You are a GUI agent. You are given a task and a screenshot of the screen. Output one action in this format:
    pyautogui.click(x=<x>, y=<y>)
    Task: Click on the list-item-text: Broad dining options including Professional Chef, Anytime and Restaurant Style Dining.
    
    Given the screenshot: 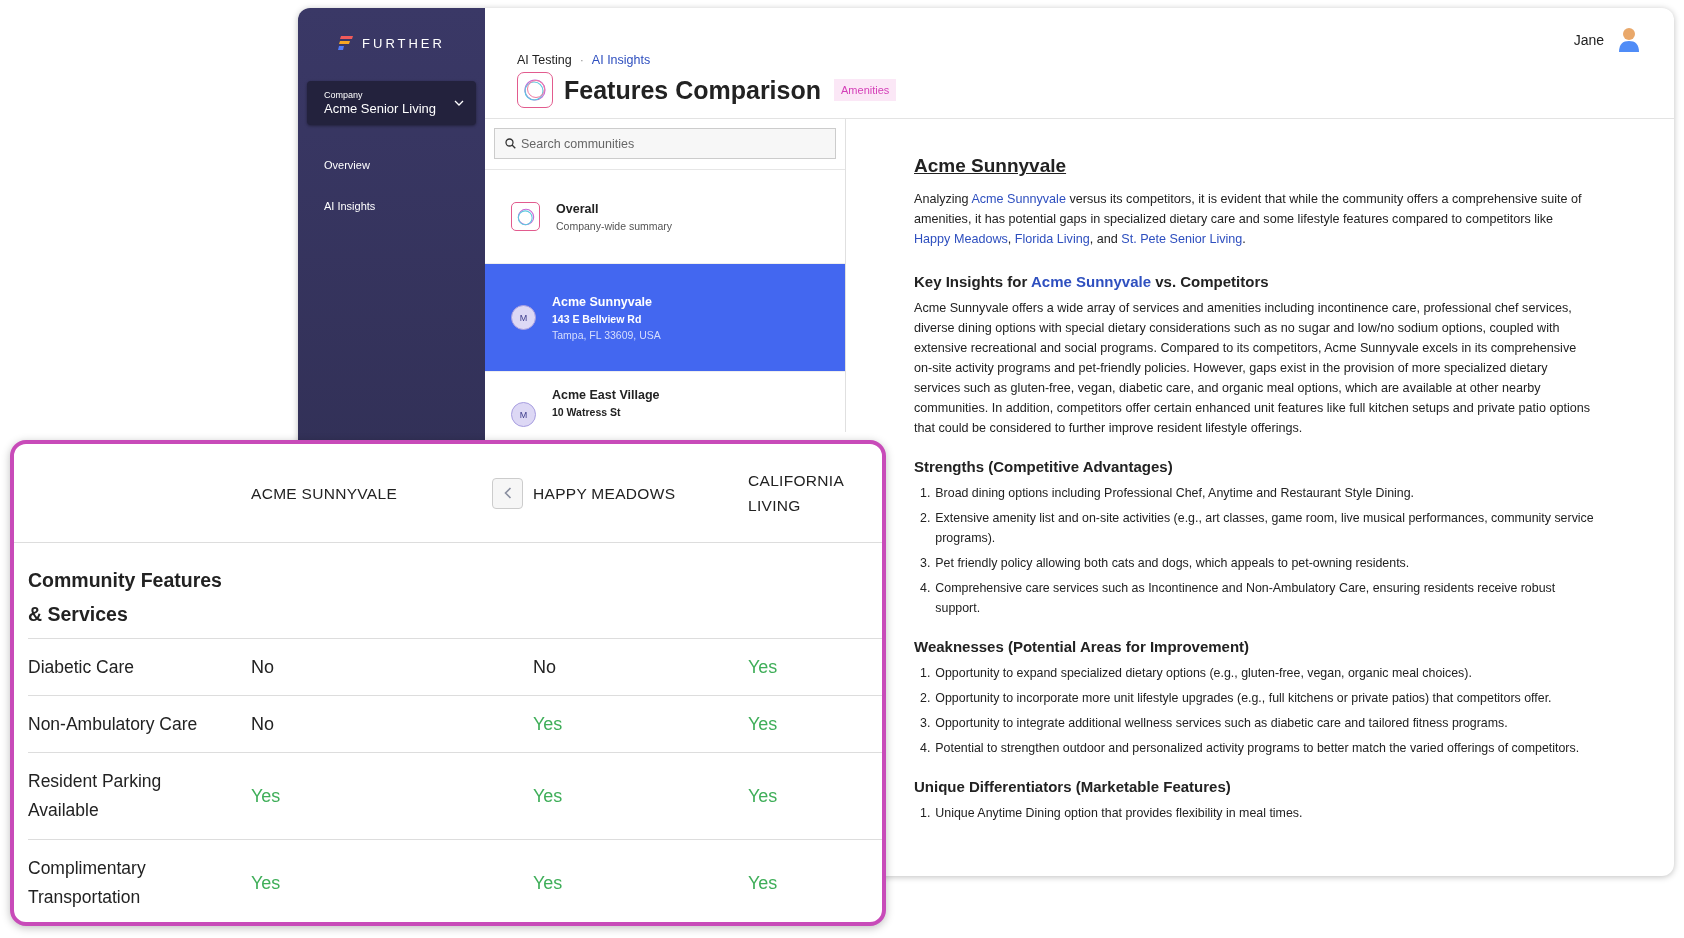 What is the action you would take?
    pyautogui.click(x=1175, y=493)
    